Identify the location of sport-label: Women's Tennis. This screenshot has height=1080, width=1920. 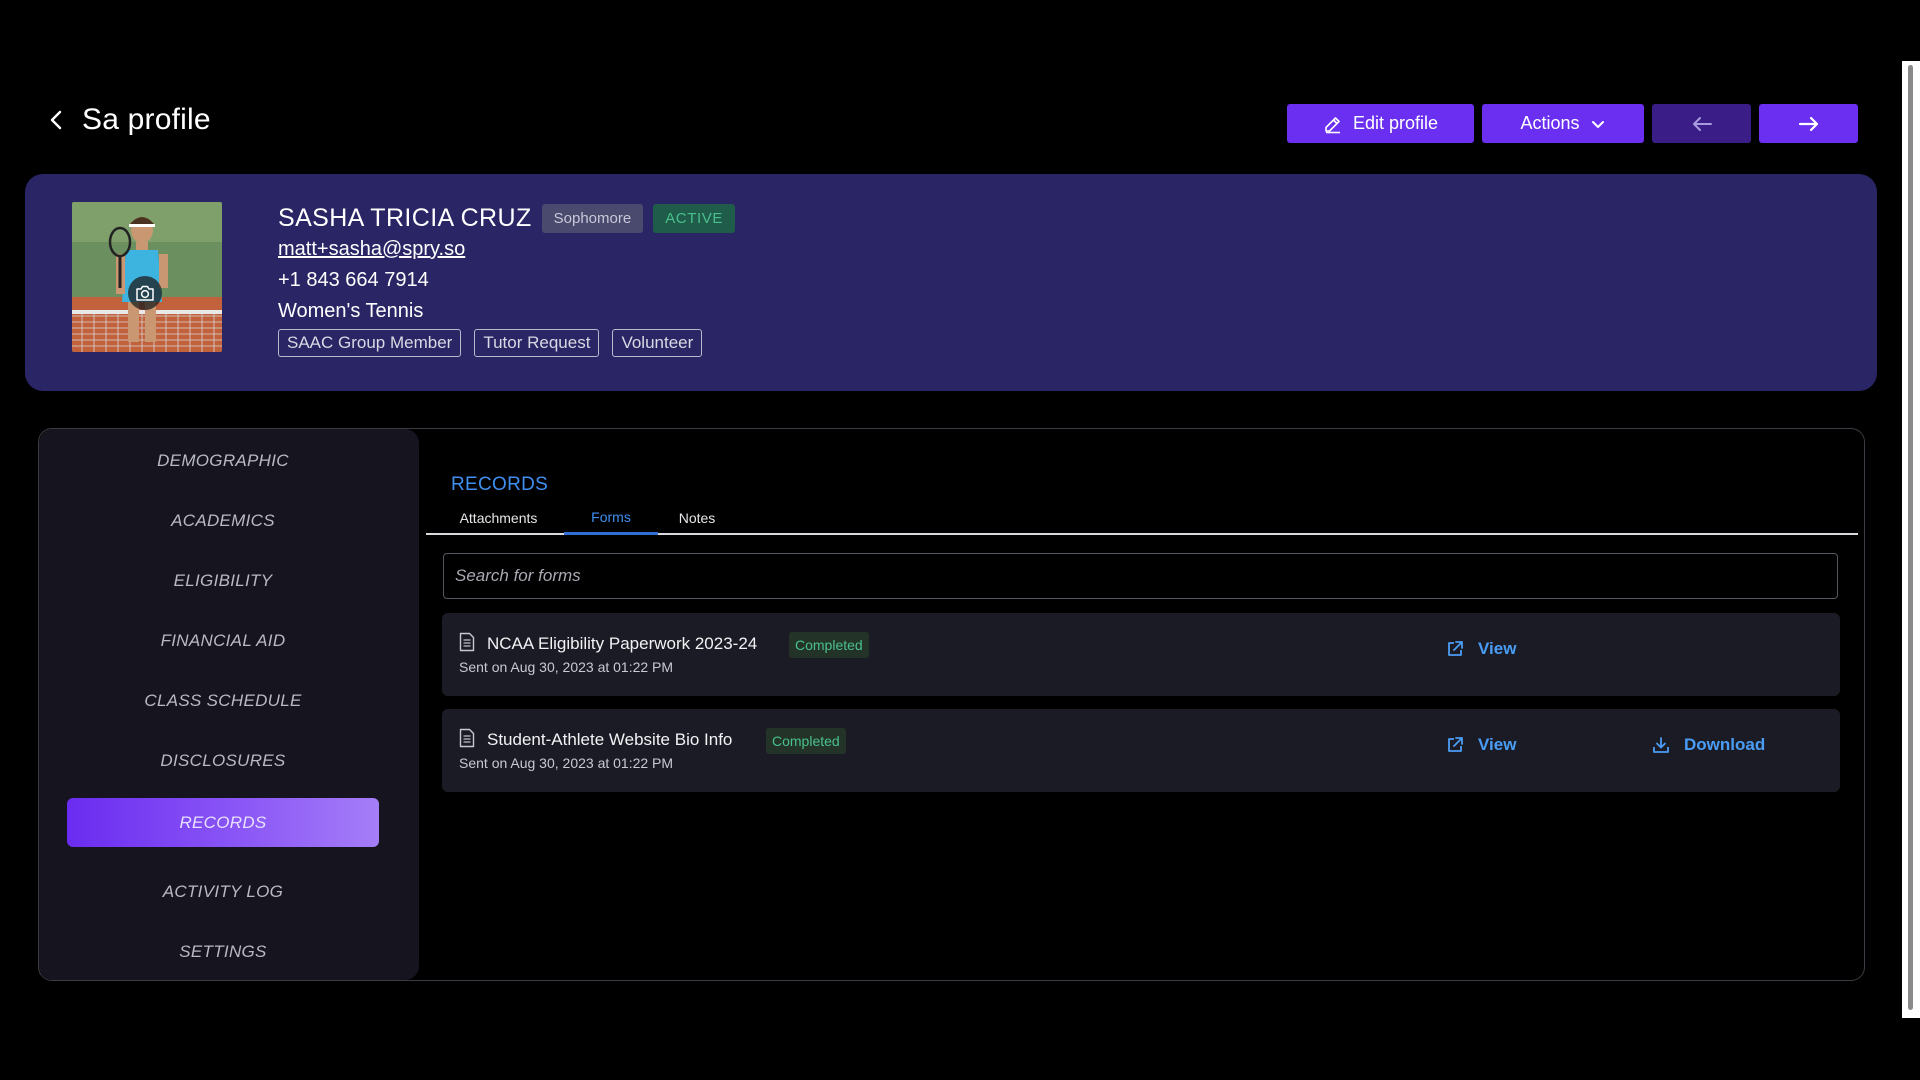
(351, 311).